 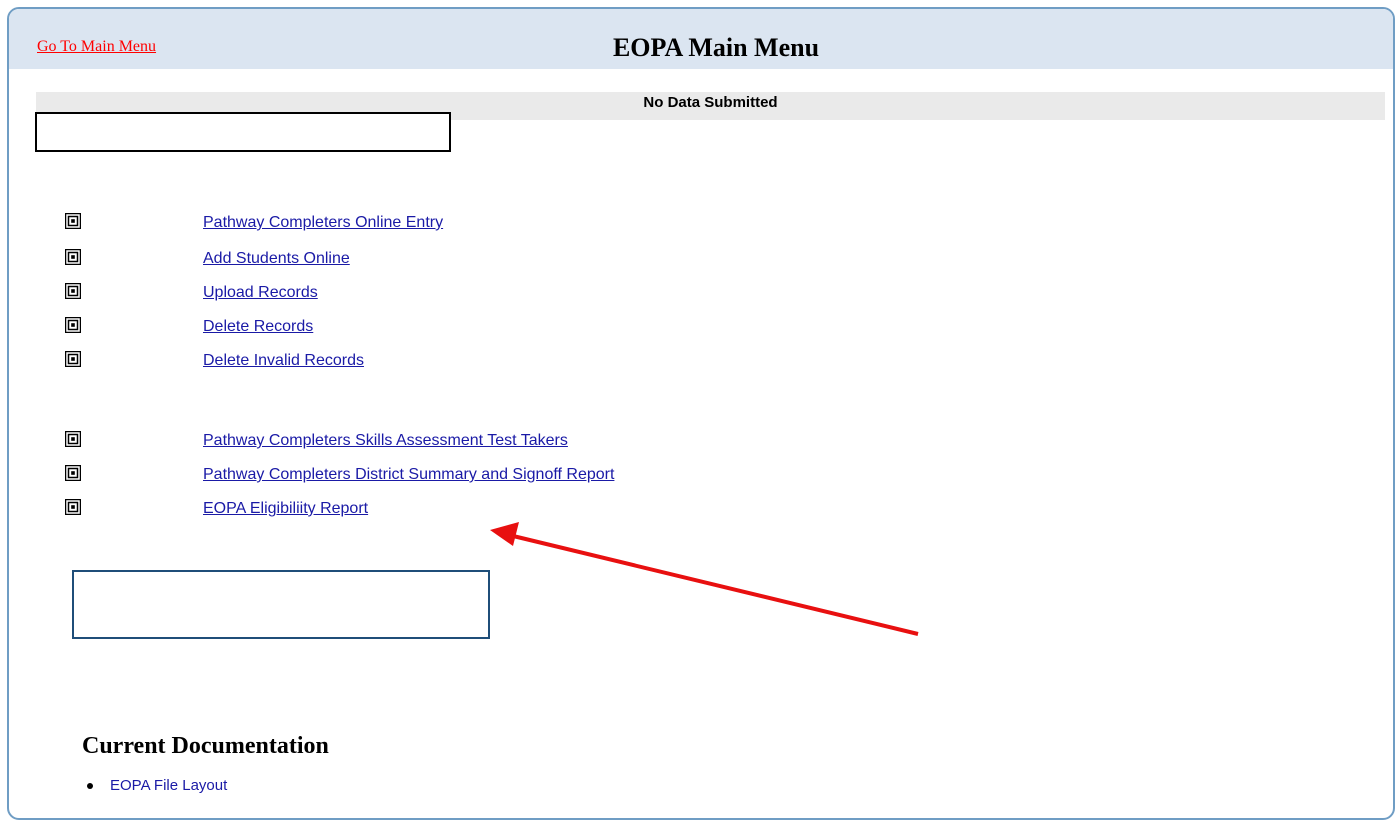 I want to click on menu-link: Pathway Completers Online Entry, so click(x=323, y=223).